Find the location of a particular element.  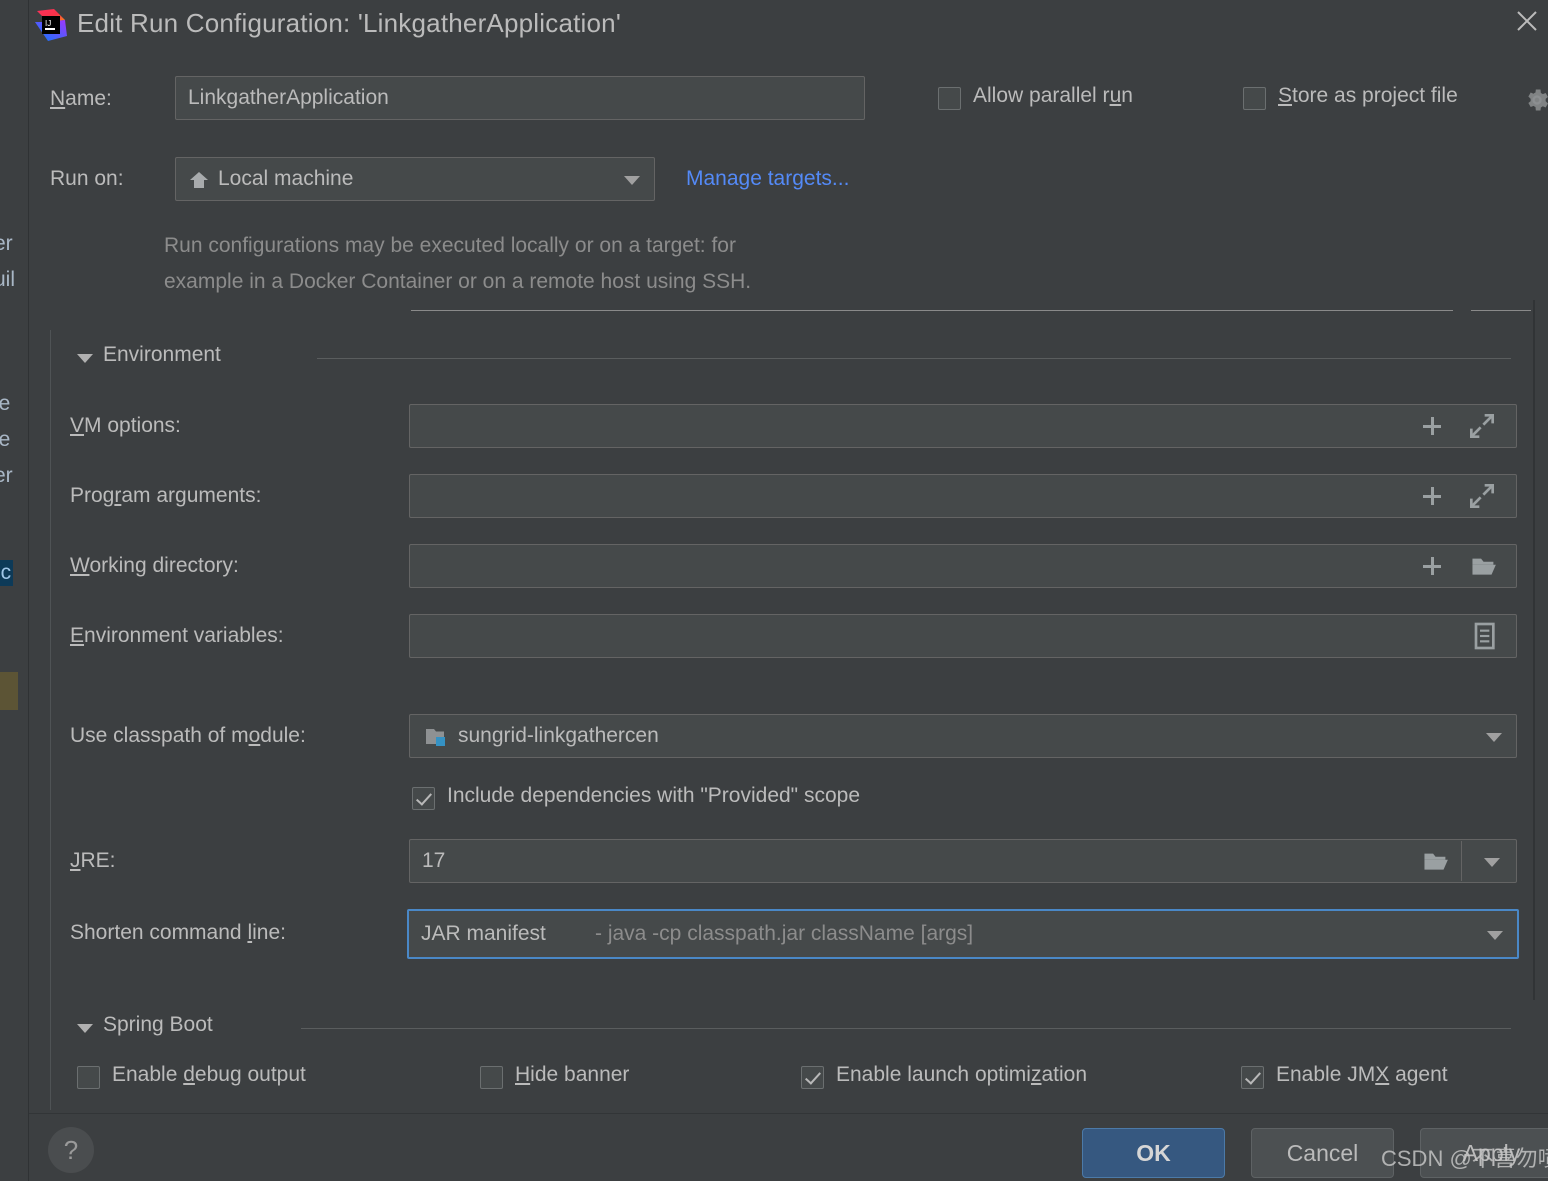

use-classpath-value: sungrid-linkgathercen is located at coordinates (558, 735).